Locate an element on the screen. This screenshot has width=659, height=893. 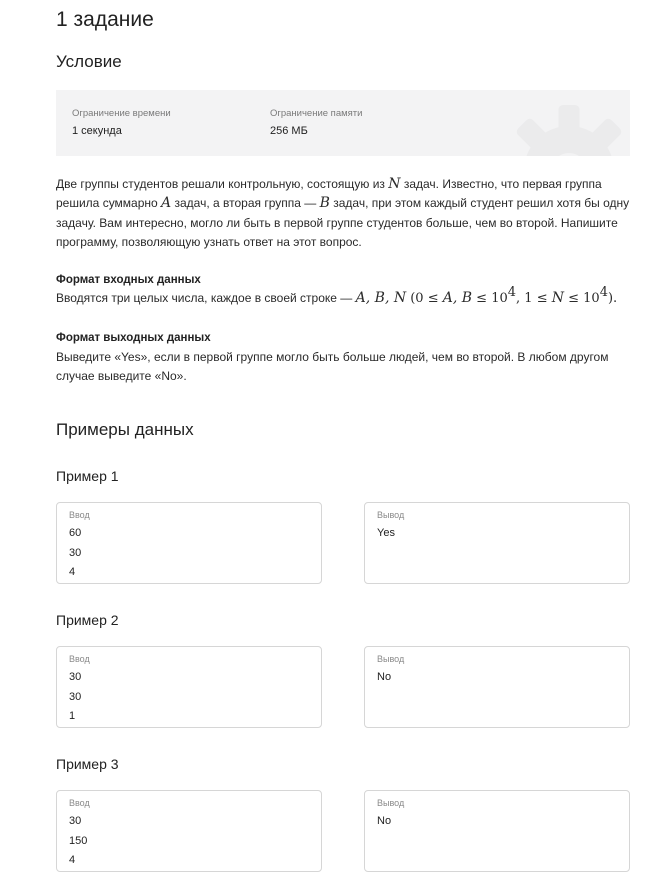
example-3-output-box: Вывод No is located at coordinates (497, 831).